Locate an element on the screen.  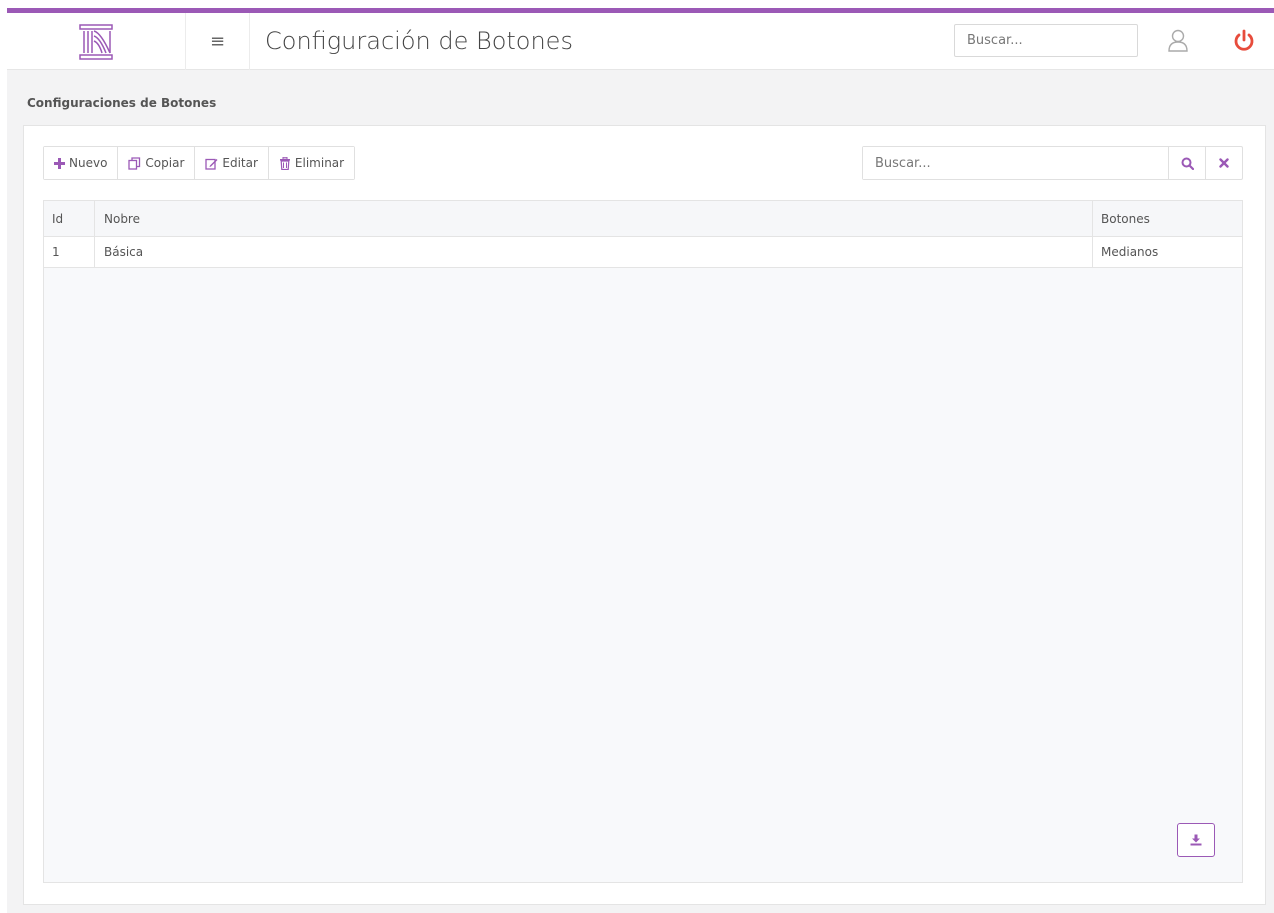
page-title: Configuración de Botones is located at coordinates (419, 41).